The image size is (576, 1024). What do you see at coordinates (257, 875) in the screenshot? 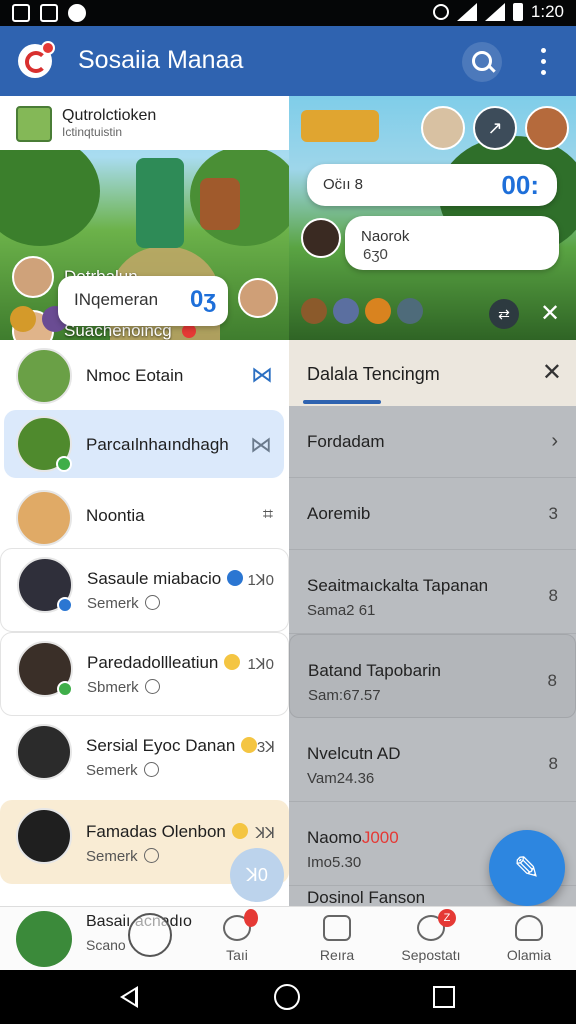
I see `voice-fab-button: ꓘ0` at bounding box center [257, 875].